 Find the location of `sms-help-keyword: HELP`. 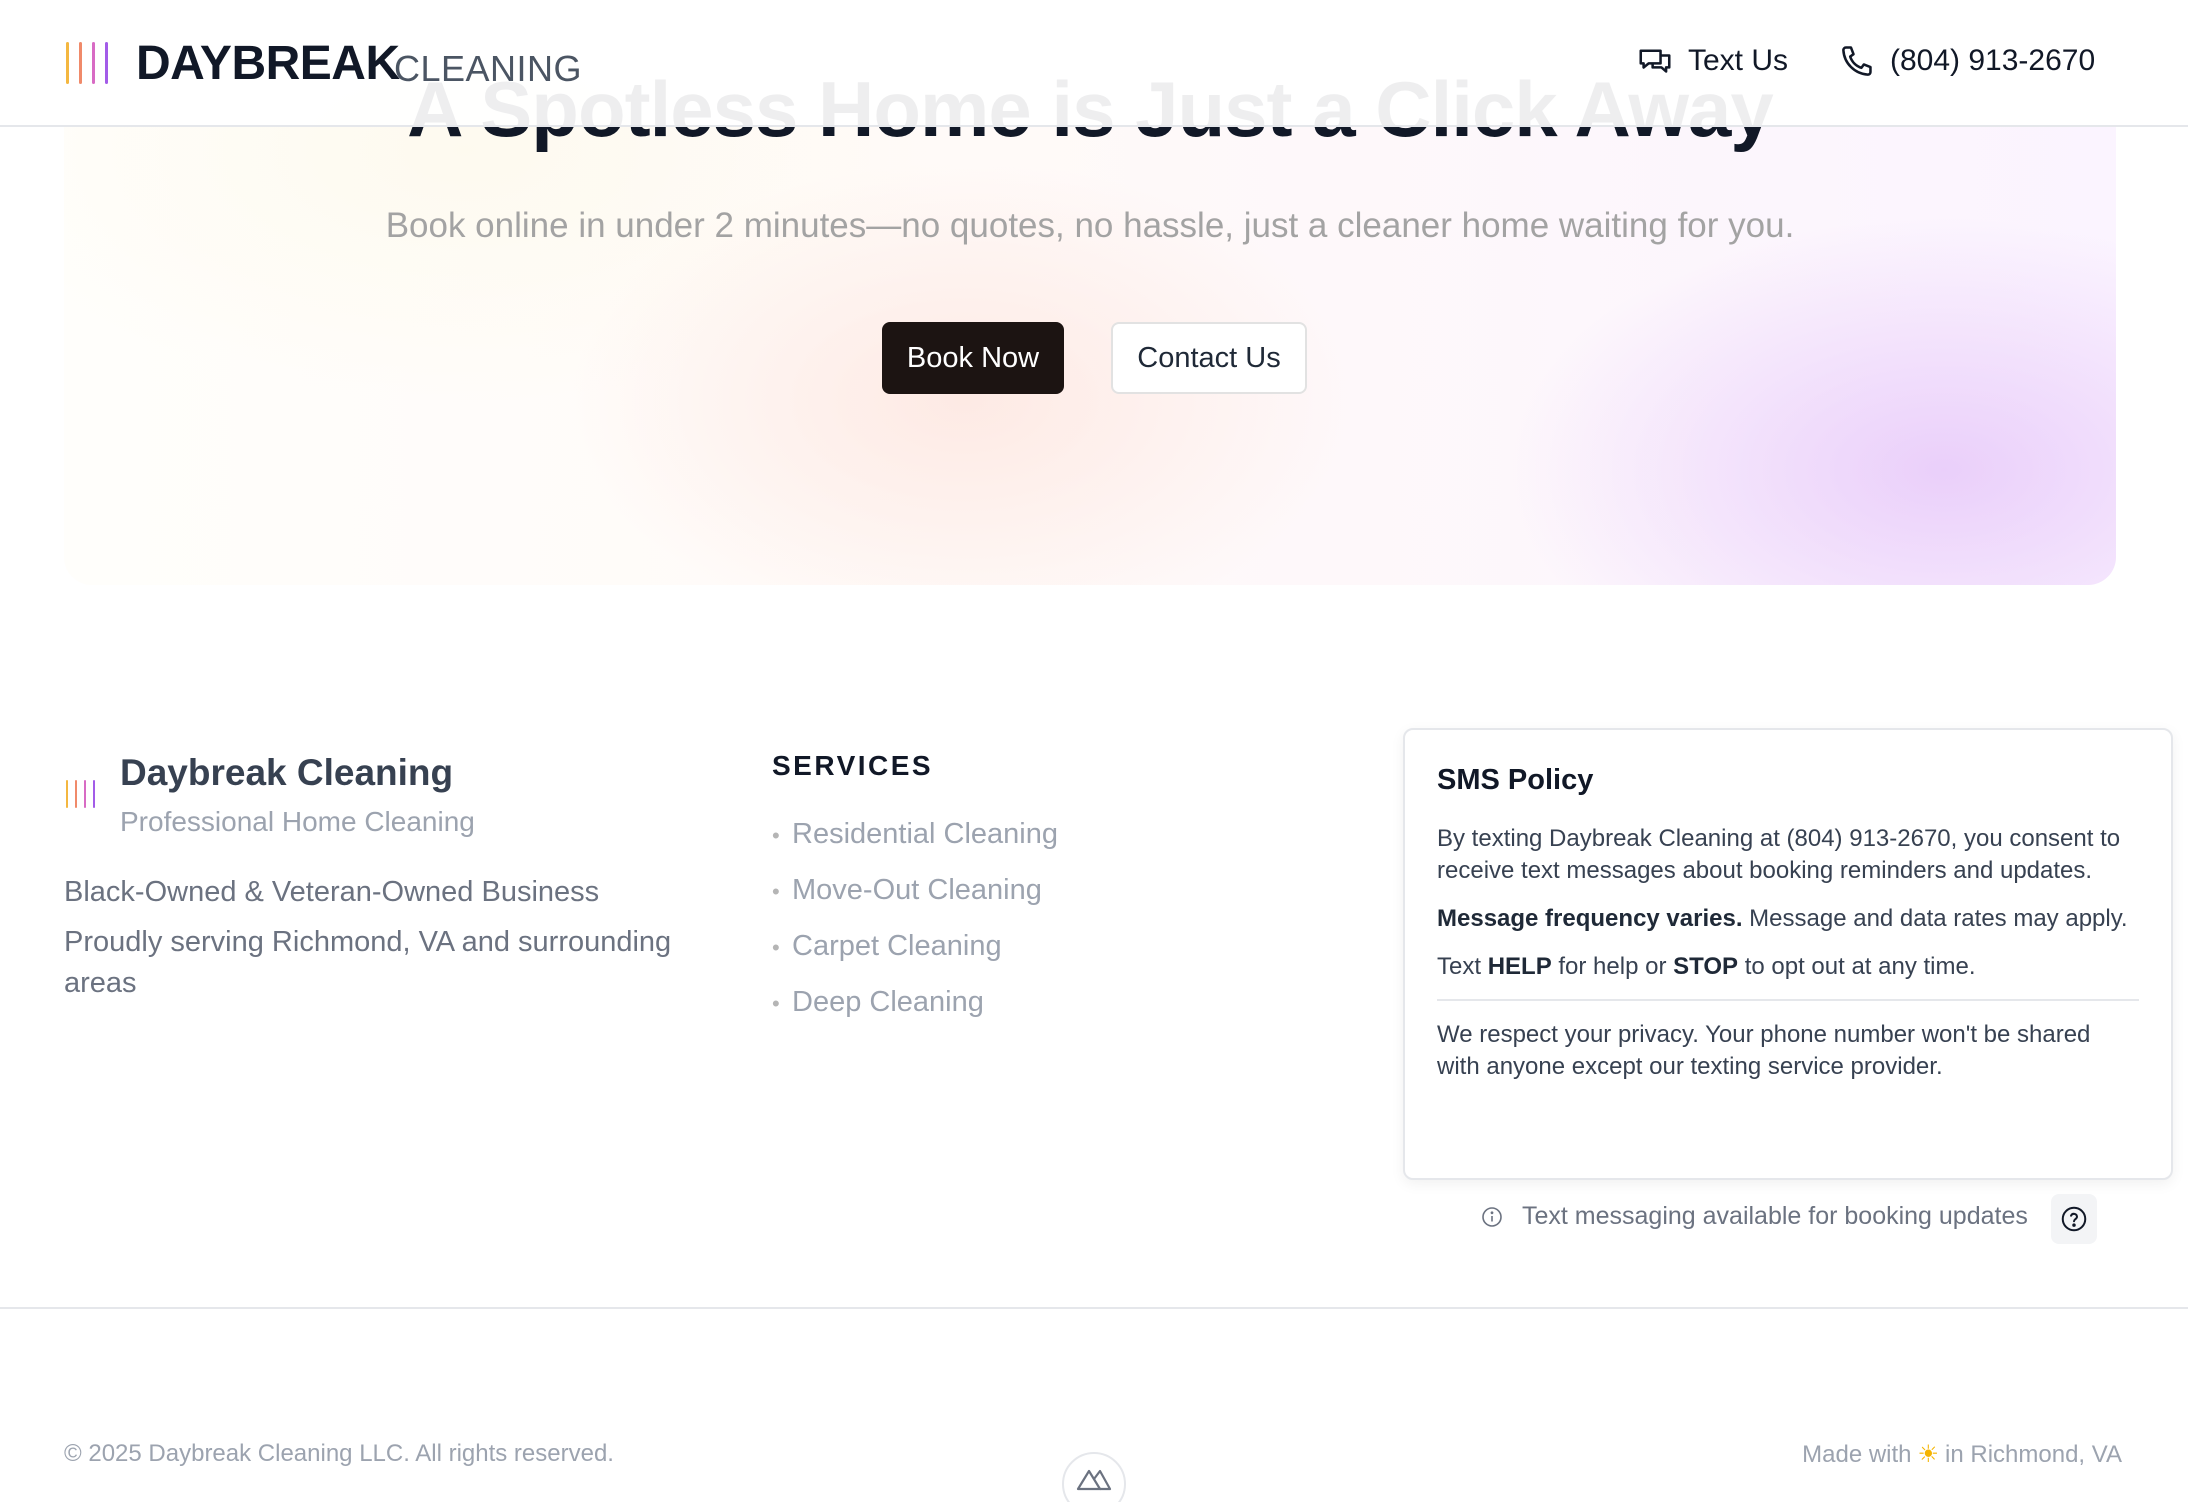

sms-help-keyword: HELP is located at coordinates (1519, 966).